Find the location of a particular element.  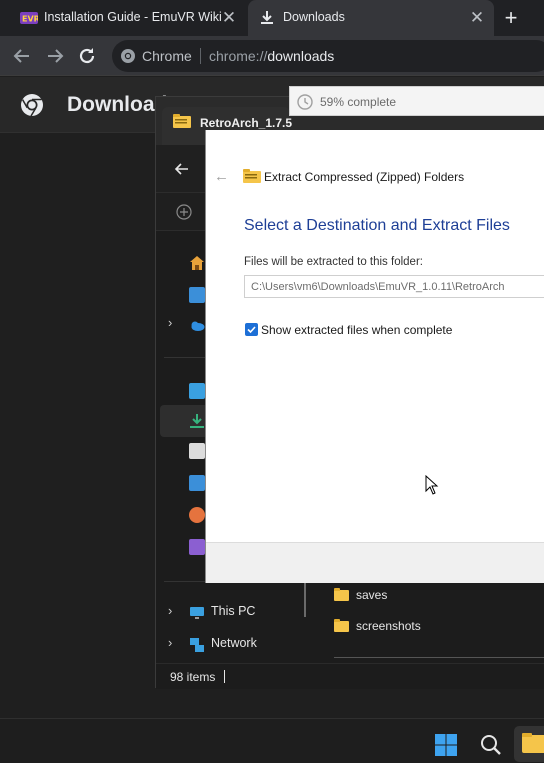

omnibox-scheme-label: Chrome is located at coordinates (167, 56).